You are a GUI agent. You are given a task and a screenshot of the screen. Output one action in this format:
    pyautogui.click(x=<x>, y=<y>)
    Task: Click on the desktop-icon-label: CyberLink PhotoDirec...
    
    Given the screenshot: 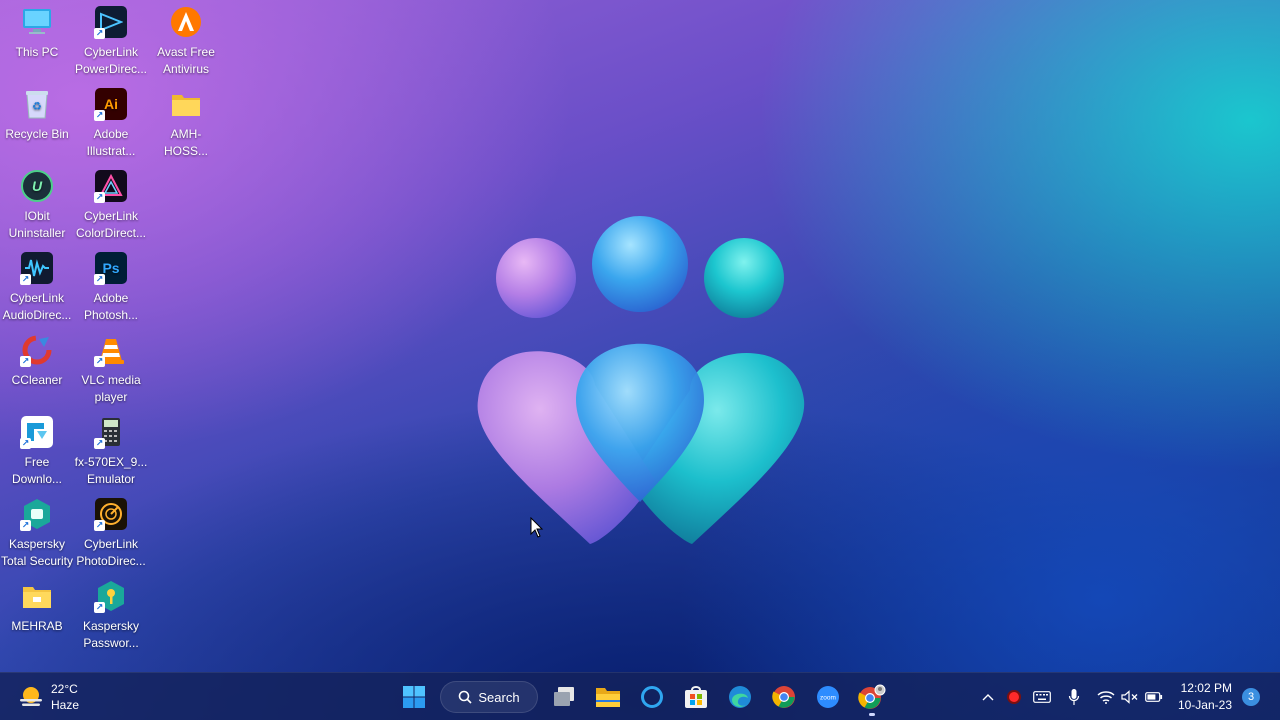 What is the action you would take?
    pyautogui.click(x=111, y=552)
    